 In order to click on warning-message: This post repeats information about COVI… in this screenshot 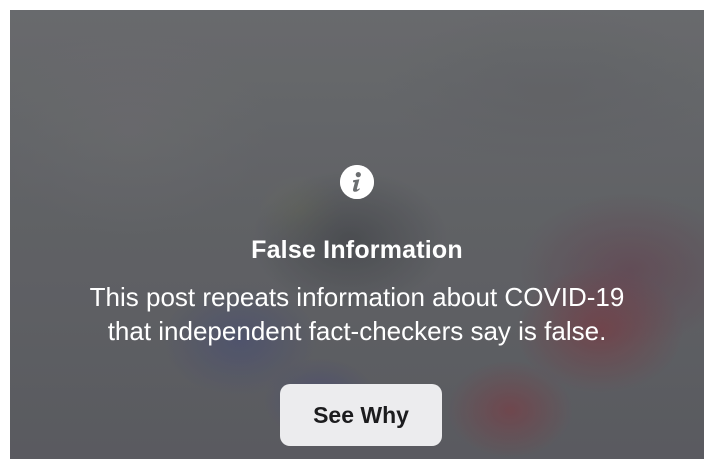, I will do `click(357, 314)`.